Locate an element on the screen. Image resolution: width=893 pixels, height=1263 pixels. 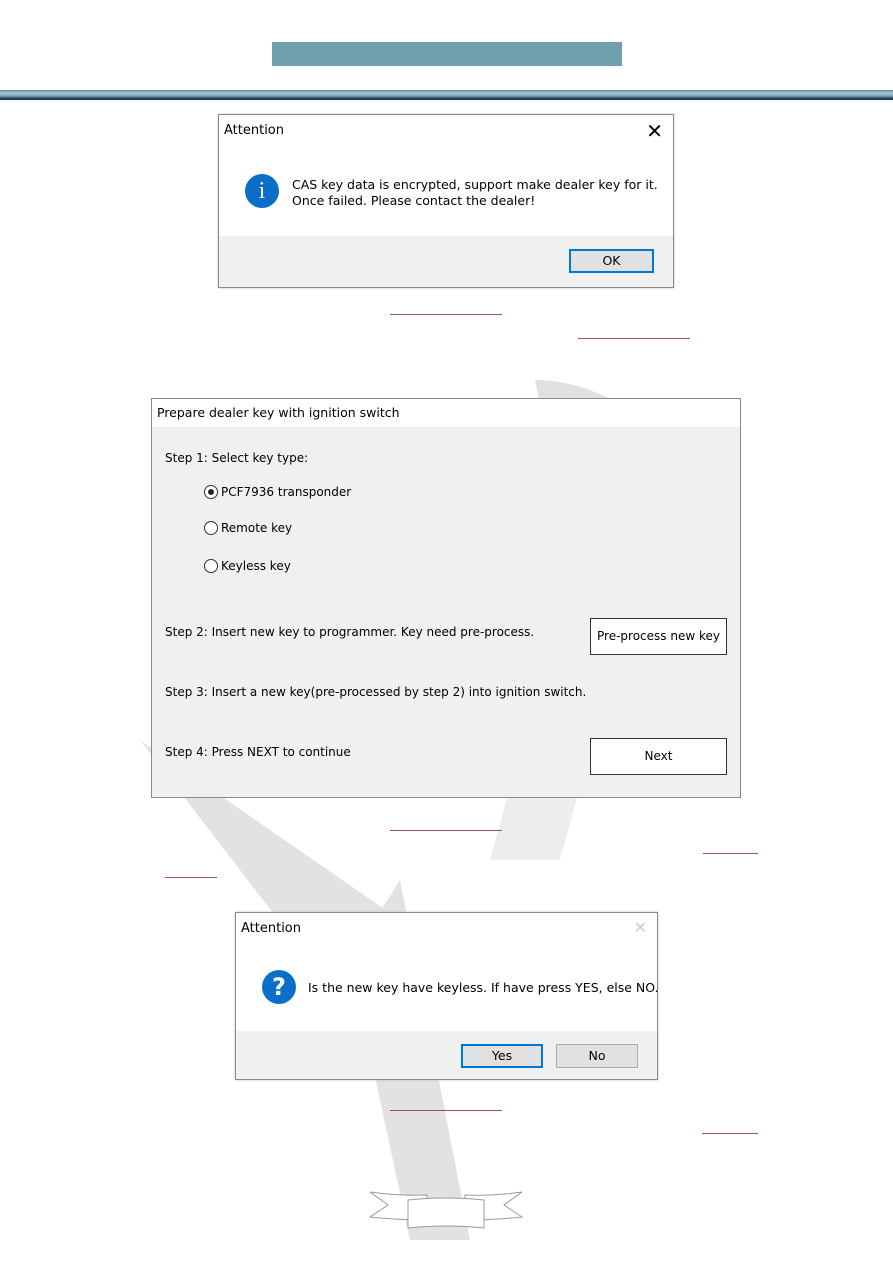
wizard-titlebar: Prepare dealer key with ignition switch is located at coordinates (446, 413).